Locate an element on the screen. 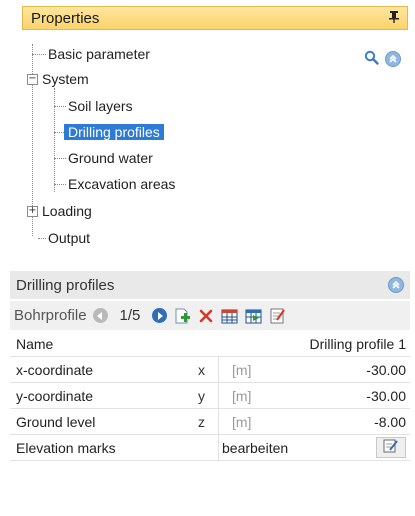  table-row-name: Name Drilling profile 1 is located at coordinates (210, 344).